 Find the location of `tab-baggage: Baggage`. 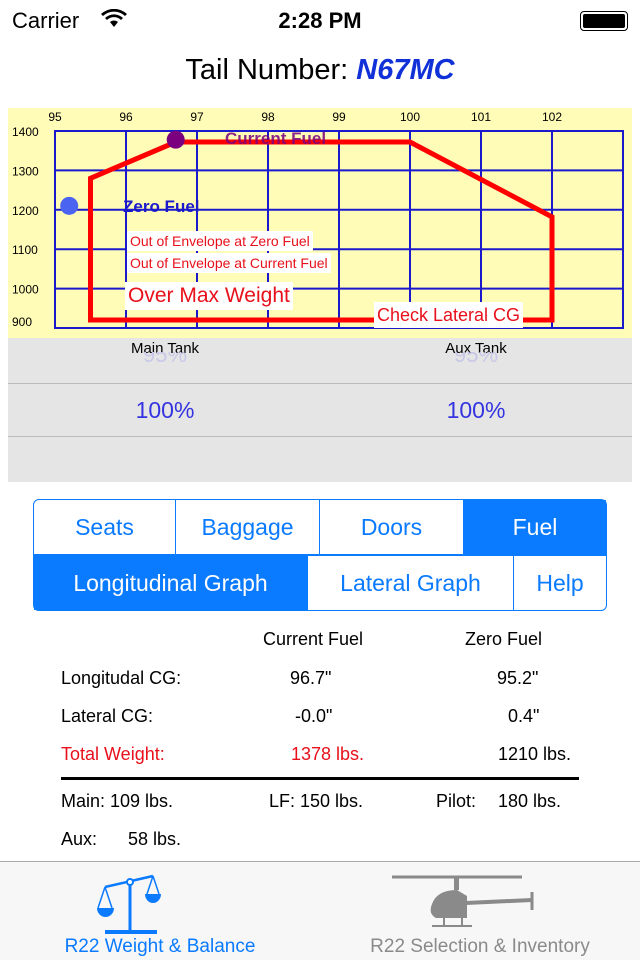

tab-baggage: Baggage is located at coordinates (248, 527).